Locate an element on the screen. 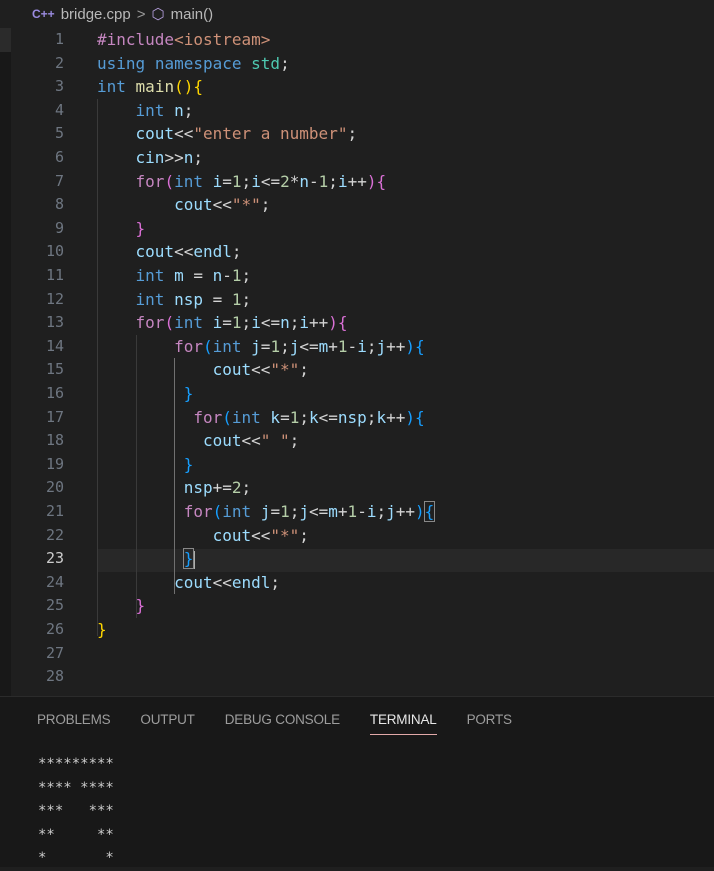 Image resolution: width=714 pixels, height=871 pixels. line-number: 27 is located at coordinates (54, 652).